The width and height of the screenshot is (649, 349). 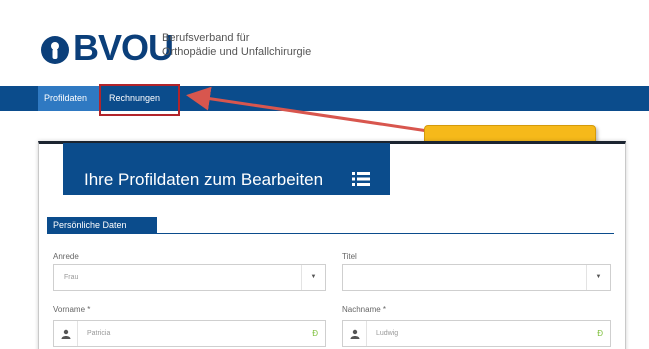 What do you see at coordinates (72, 309) in the screenshot?
I see `vorname-label: Vorname *` at bounding box center [72, 309].